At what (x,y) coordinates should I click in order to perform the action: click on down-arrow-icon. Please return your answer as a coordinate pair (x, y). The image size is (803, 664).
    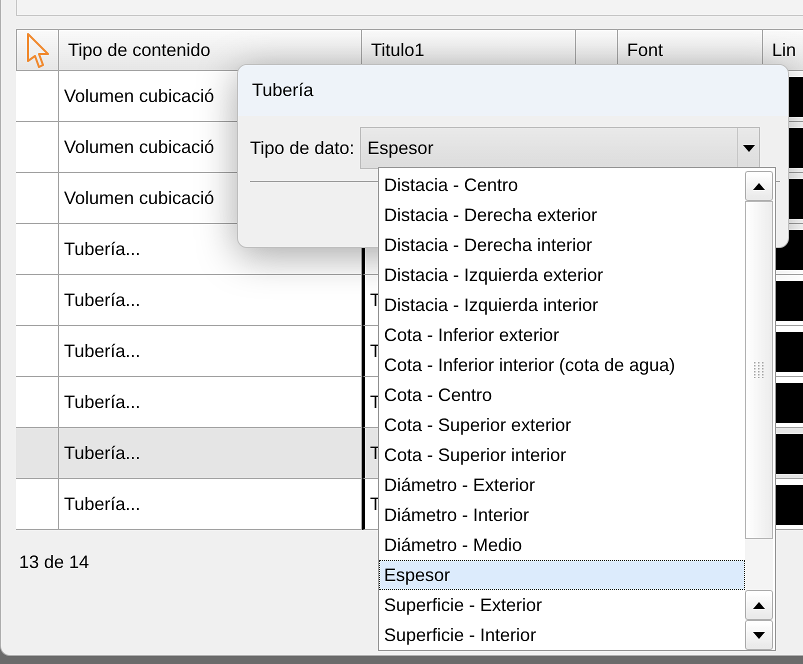
    Looking at the image, I should click on (759, 635).